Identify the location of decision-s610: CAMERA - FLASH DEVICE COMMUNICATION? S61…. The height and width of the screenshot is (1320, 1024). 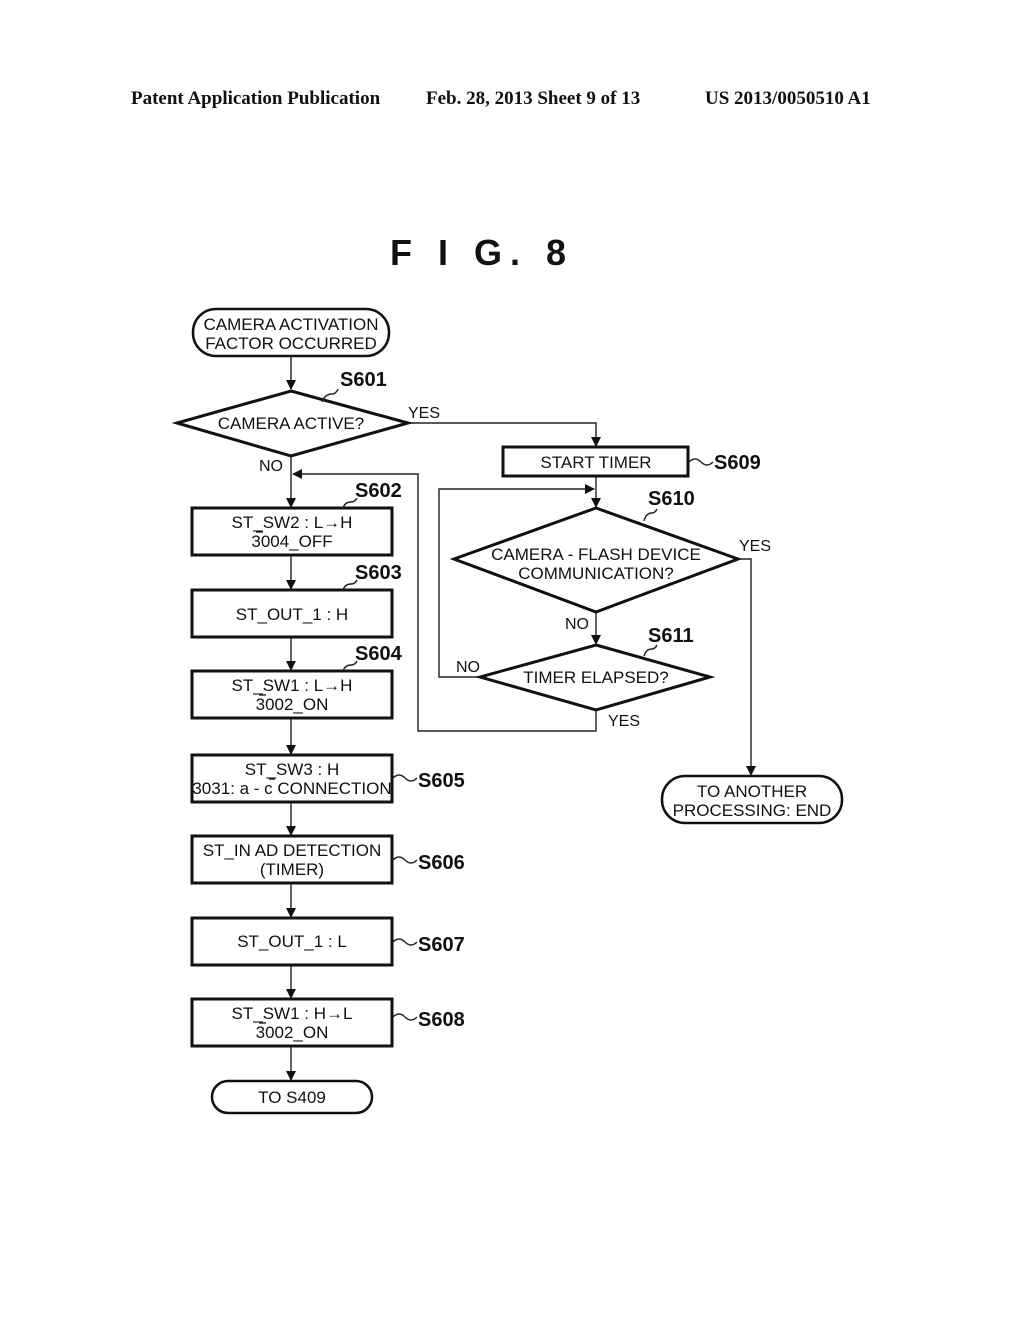
(610, 560).